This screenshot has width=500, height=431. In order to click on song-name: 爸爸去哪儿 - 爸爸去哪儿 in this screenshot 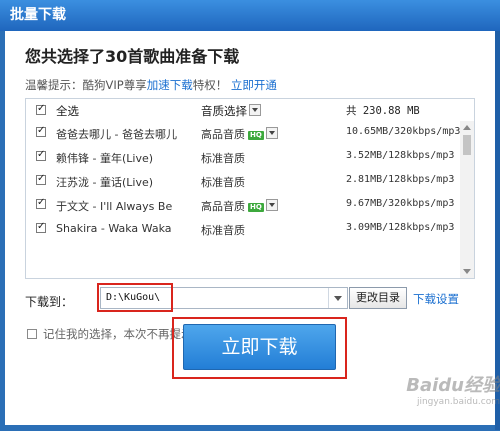, I will do `click(116, 134)`.